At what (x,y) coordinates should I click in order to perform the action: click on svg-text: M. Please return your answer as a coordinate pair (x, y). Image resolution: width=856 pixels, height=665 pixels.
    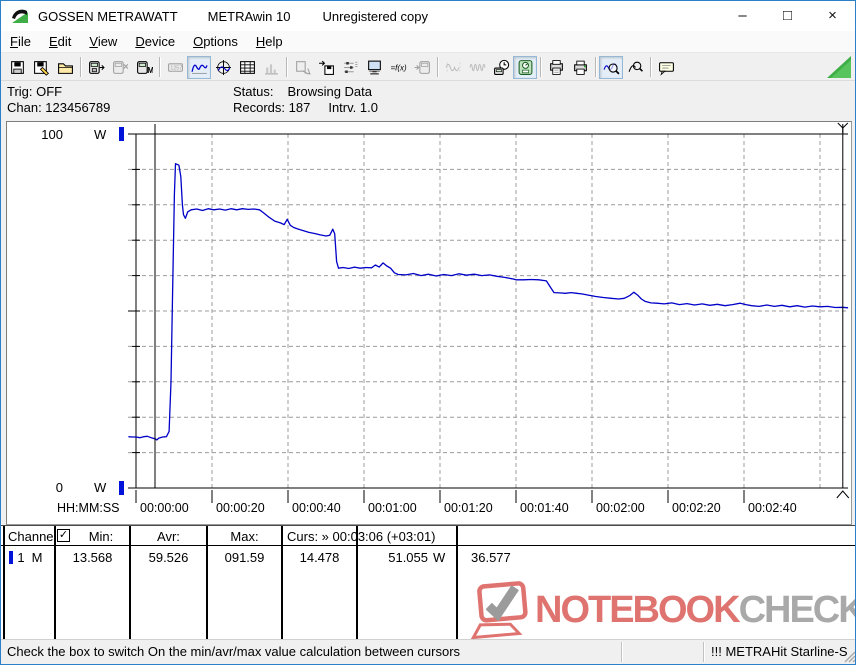
    Looking at the image, I should click on (150, 69).